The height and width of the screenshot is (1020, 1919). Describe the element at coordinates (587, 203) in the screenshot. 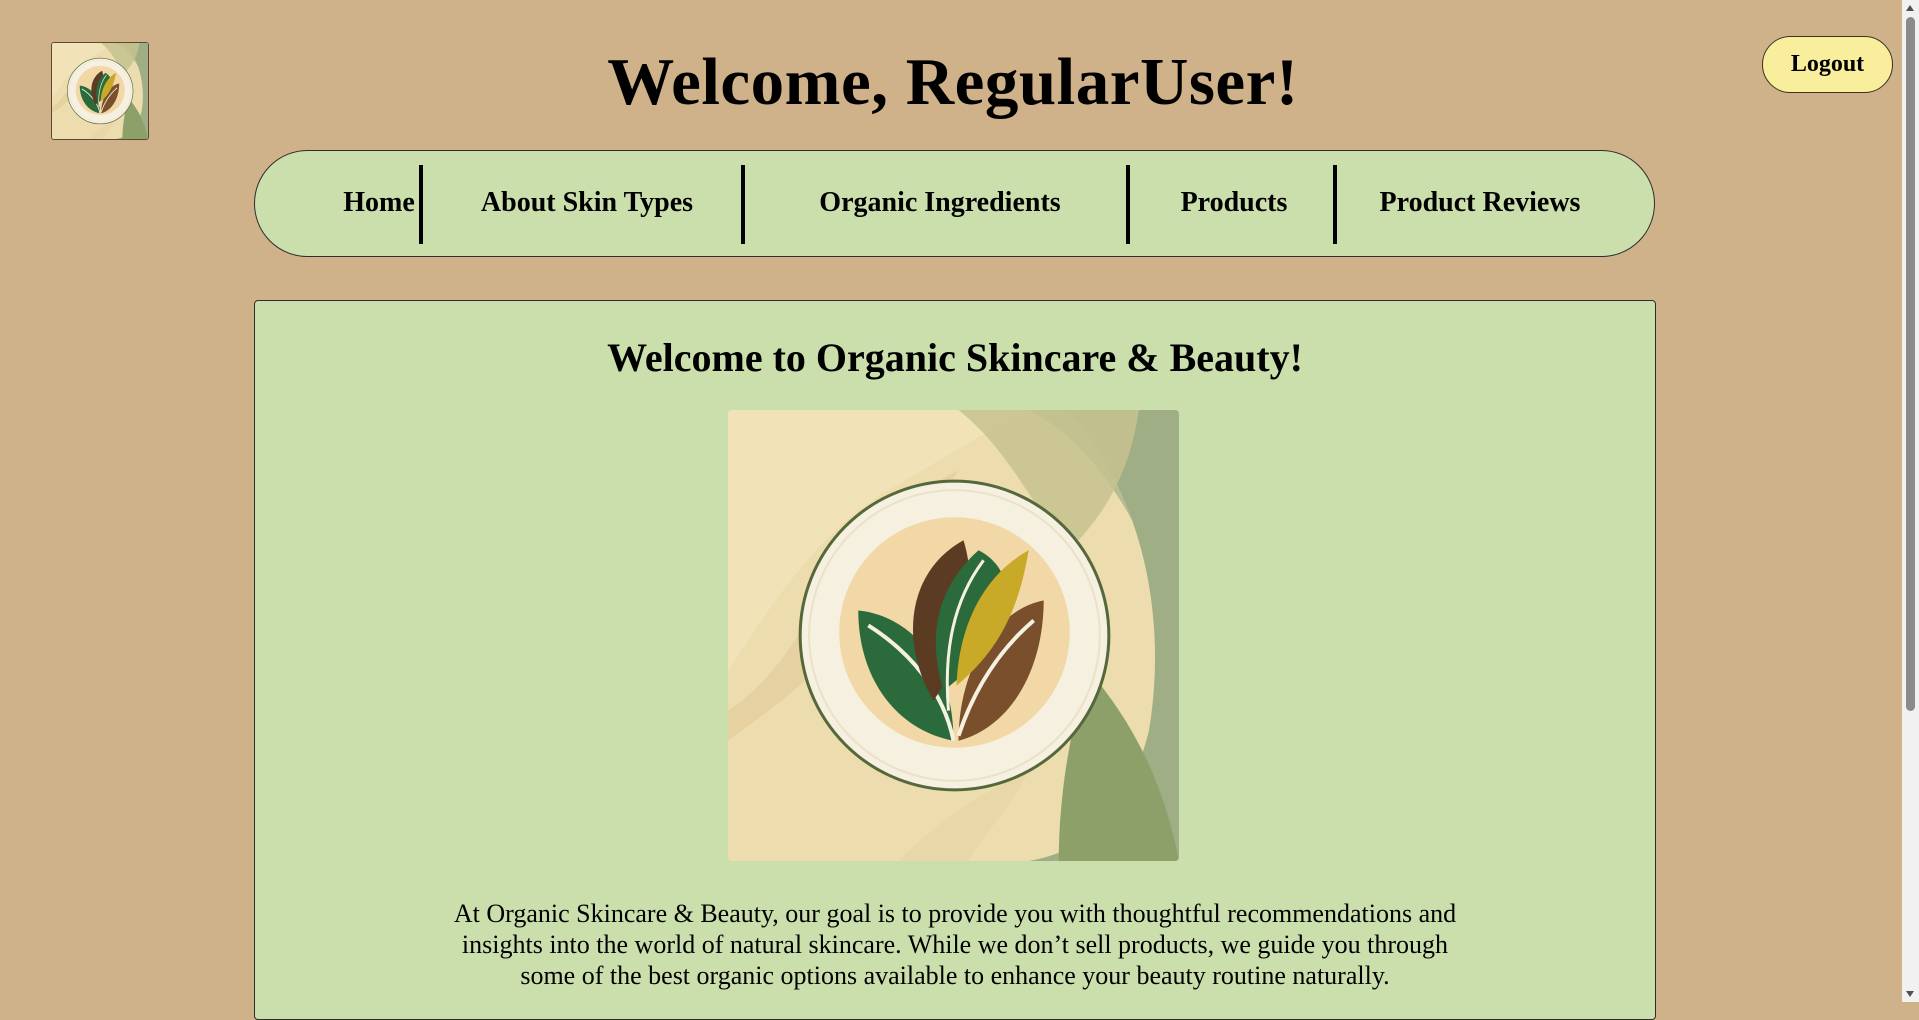

I see `nav-item-about-skin-types: About Skin Types` at that location.